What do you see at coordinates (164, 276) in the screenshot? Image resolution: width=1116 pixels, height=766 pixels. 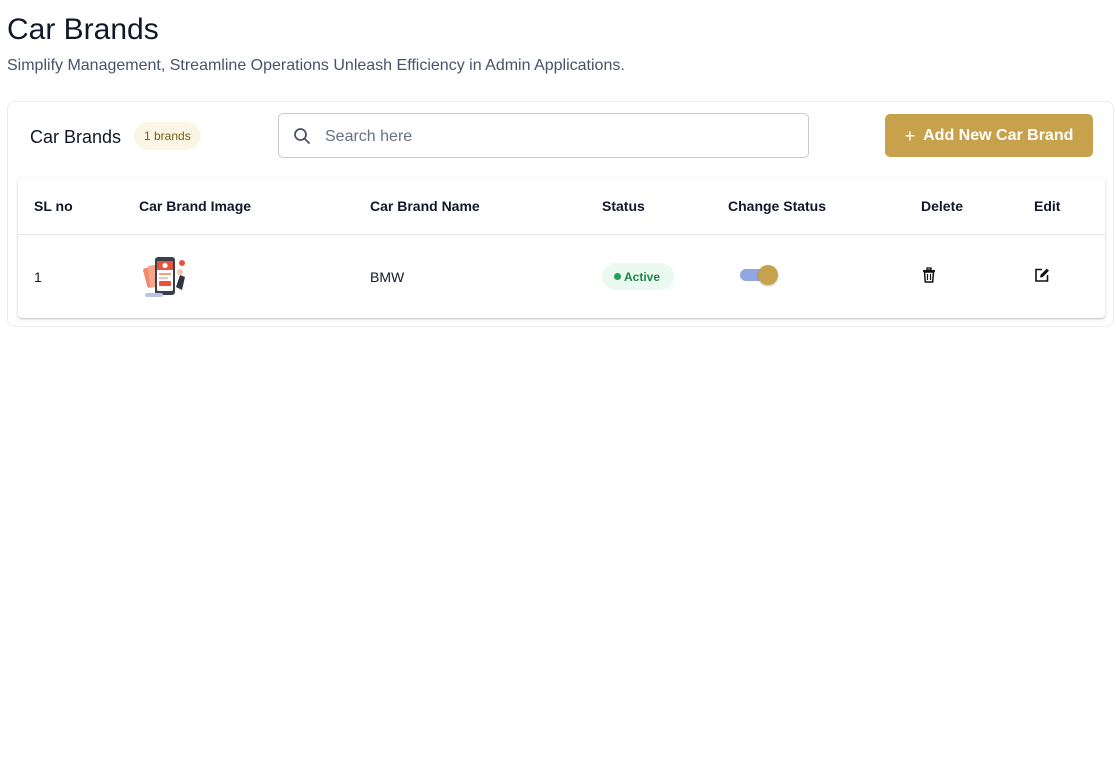 I see `brand-thumbnail-illustration` at bounding box center [164, 276].